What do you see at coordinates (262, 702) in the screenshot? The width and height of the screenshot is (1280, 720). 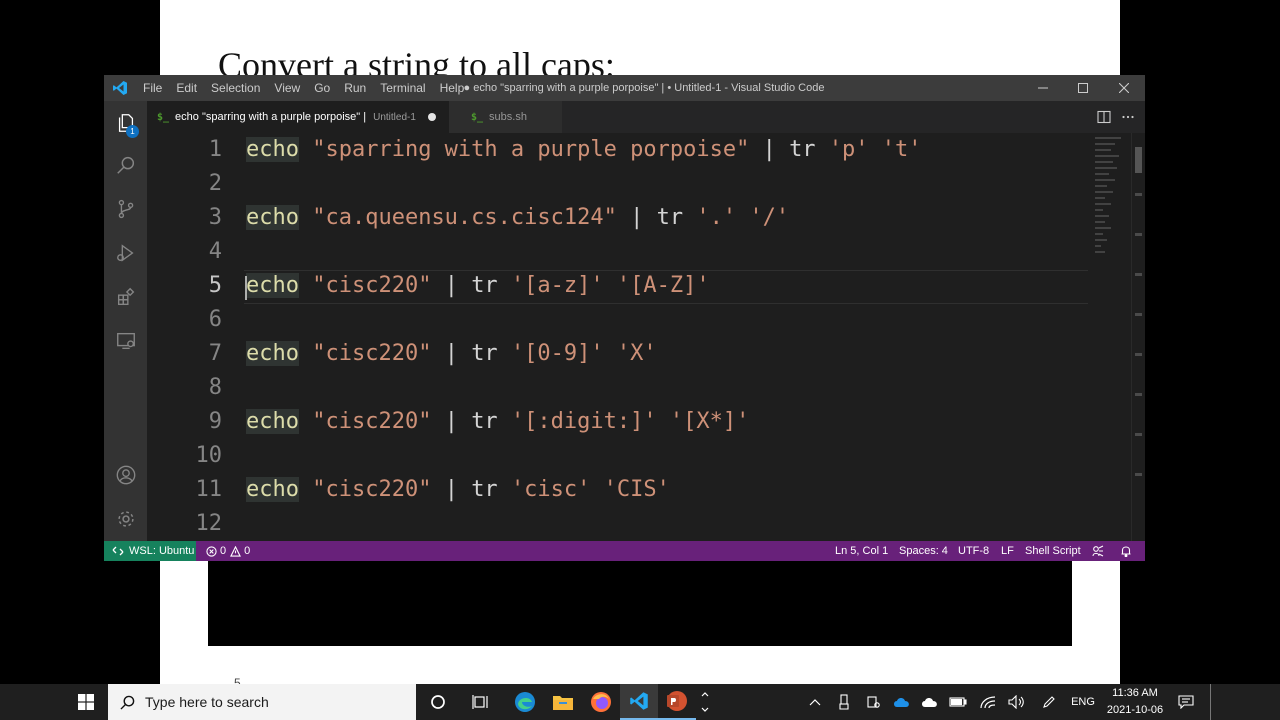 I see `taskbar-search-box: Type here to search` at bounding box center [262, 702].